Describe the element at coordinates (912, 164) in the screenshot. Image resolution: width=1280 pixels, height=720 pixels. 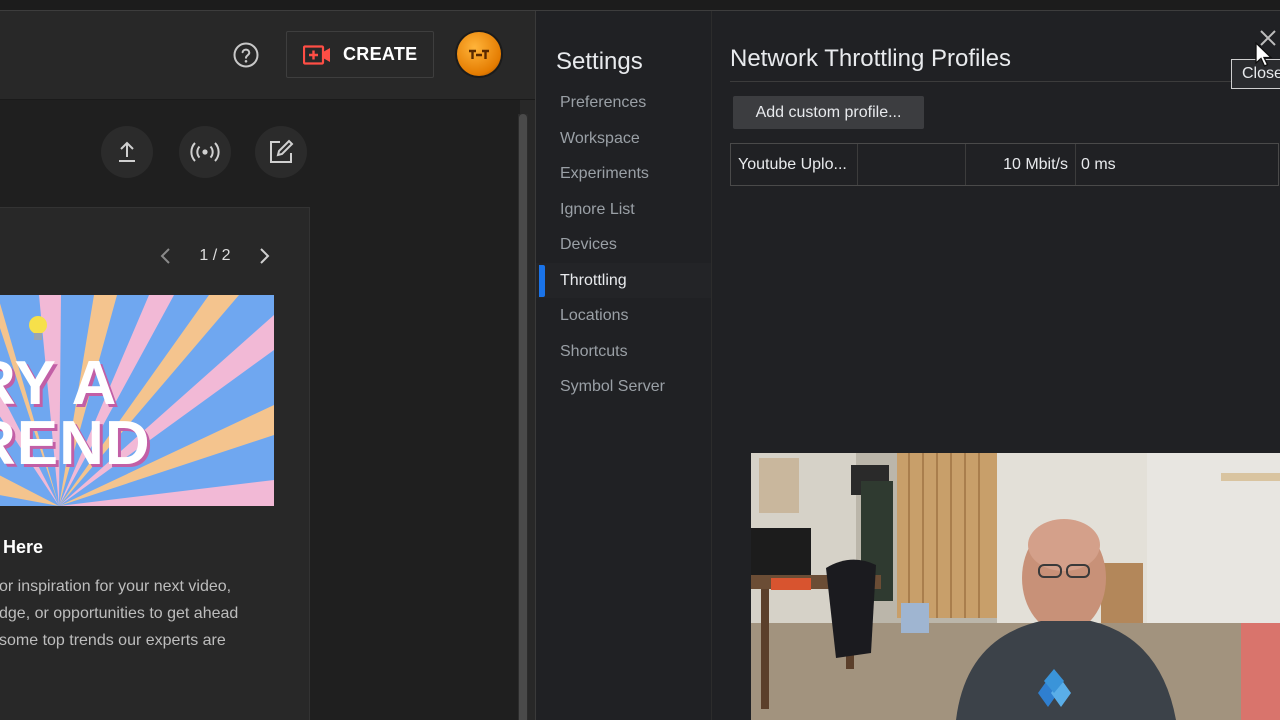
I see `profile-download` at that location.